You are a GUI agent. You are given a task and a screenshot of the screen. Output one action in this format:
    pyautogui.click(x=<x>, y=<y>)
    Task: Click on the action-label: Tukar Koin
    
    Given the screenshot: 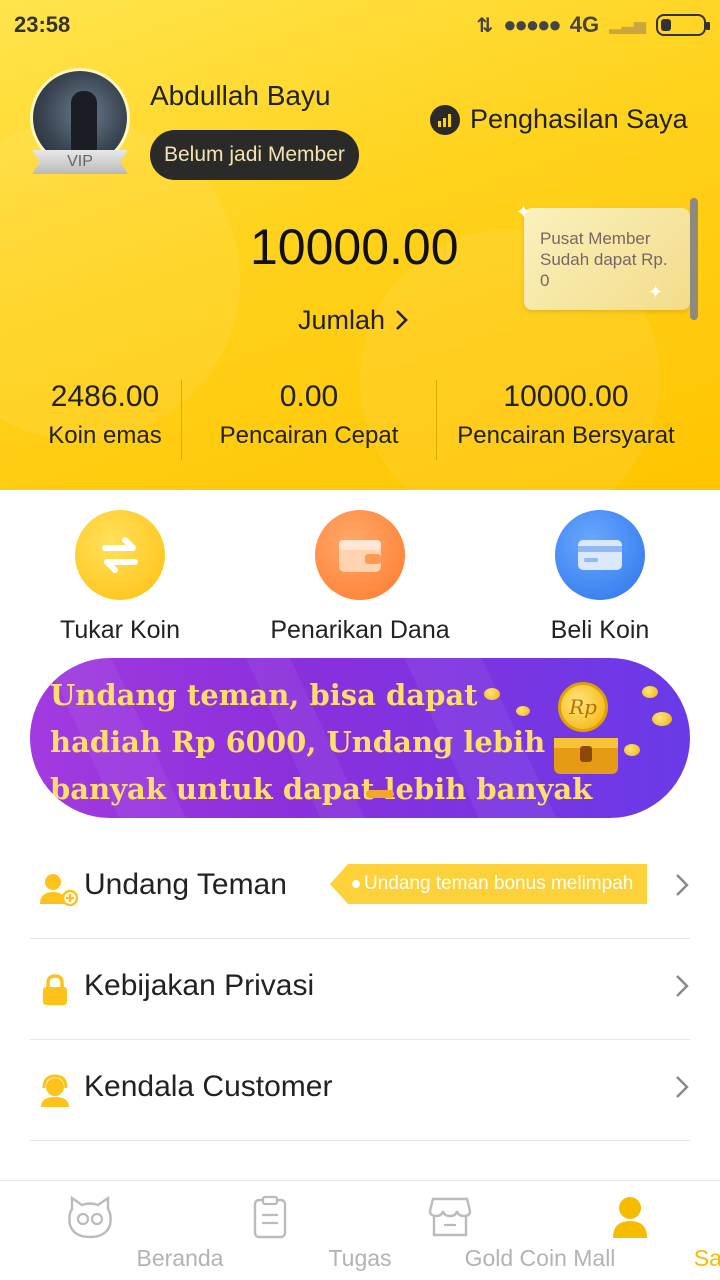 What is the action you would take?
    pyautogui.click(x=120, y=630)
    